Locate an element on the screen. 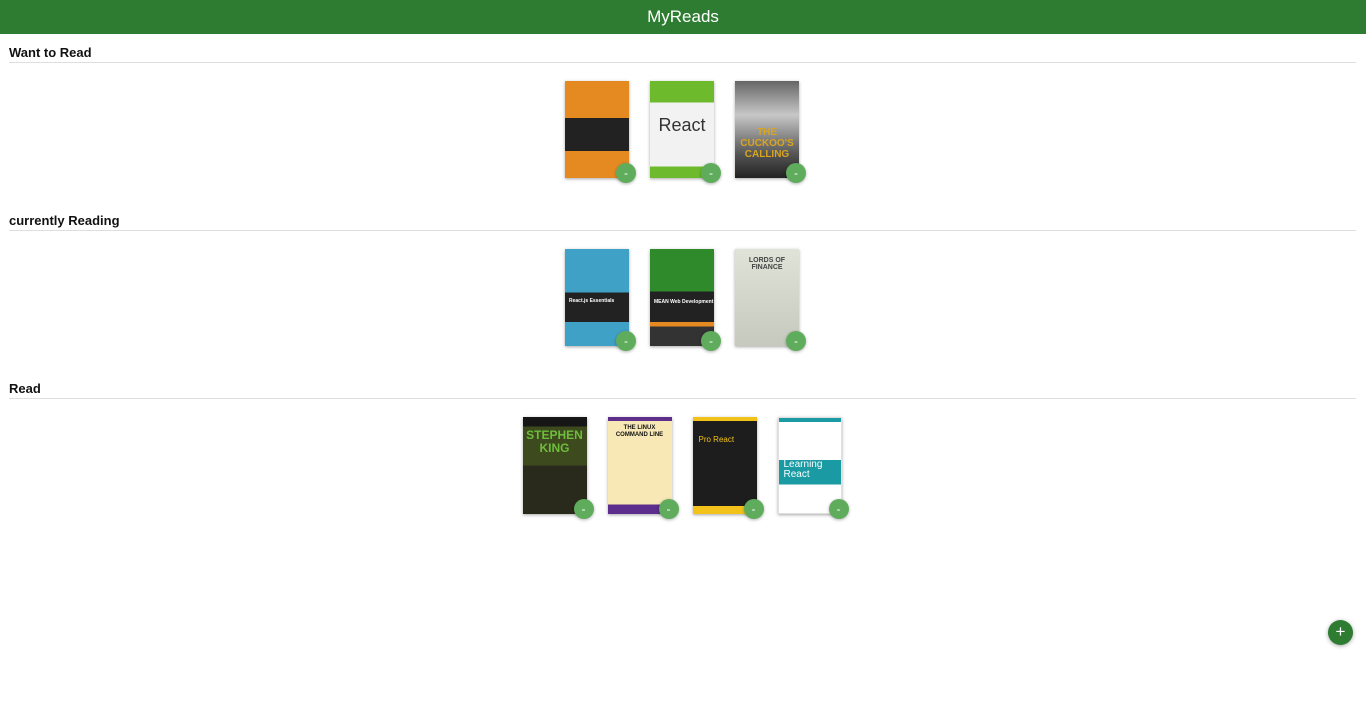  book-item: MEAN Web Development - is located at coordinates (685, 300).